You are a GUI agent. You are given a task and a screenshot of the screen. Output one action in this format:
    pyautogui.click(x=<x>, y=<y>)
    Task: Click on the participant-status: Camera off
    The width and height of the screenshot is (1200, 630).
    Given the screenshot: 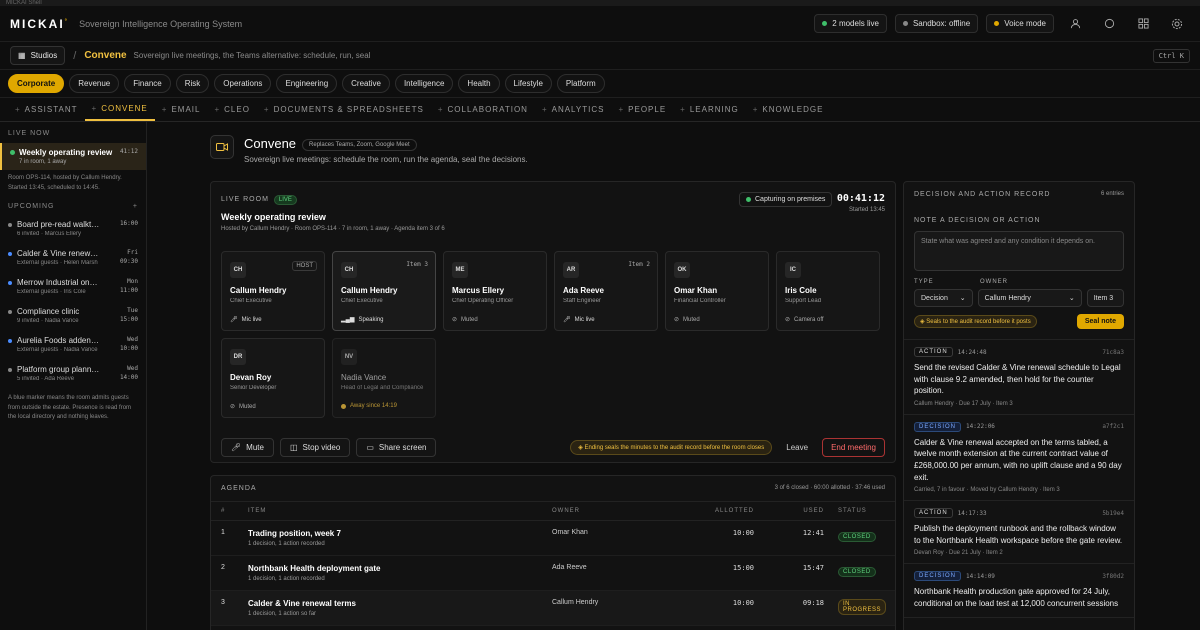 What is the action you would take?
    pyautogui.click(x=809, y=319)
    